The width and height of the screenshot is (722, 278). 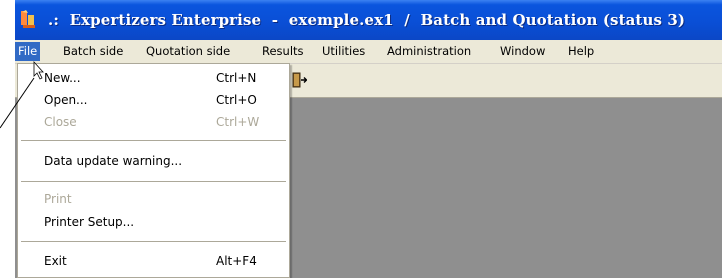 What do you see at coordinates (236, 261) in the screenshot?
I see `menu-item-shortcut: Alt+F4` at bounding box center [236, 261].